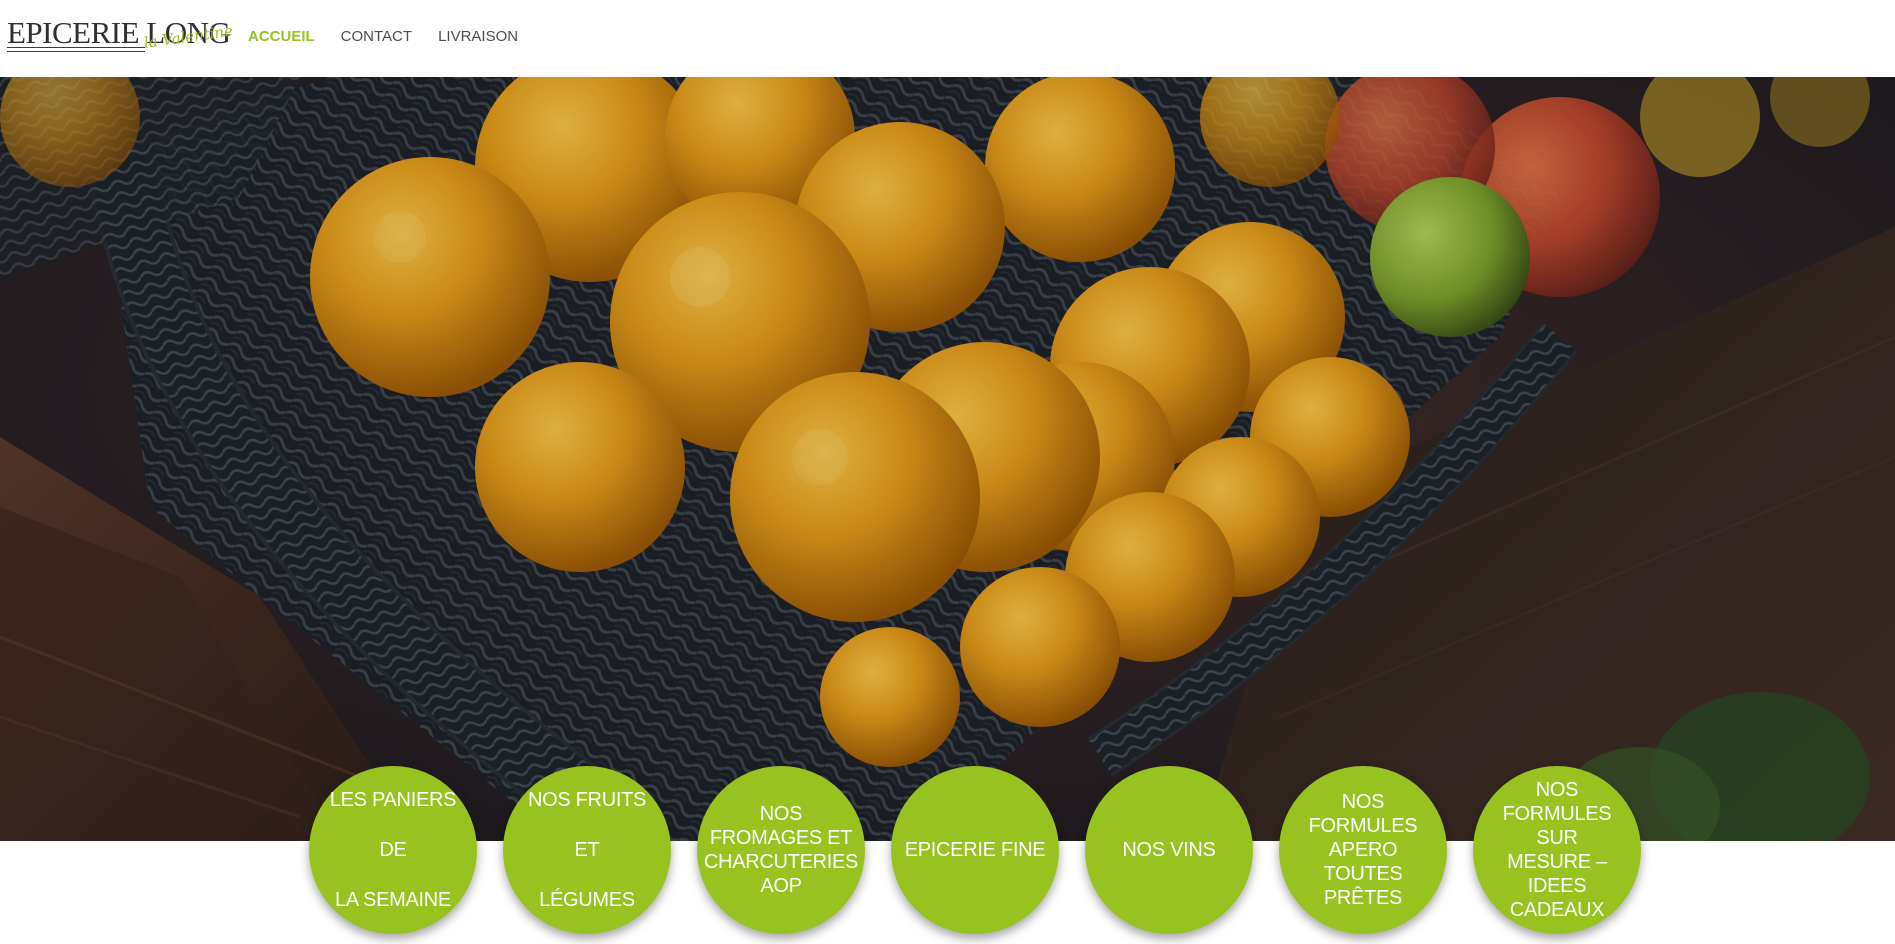 This screenshot has width=1895, height=944. I want to click on category-fromages-charcuteries: NOS FROMAGES ET CHARCUTERIES AOP, so click(781, 850).